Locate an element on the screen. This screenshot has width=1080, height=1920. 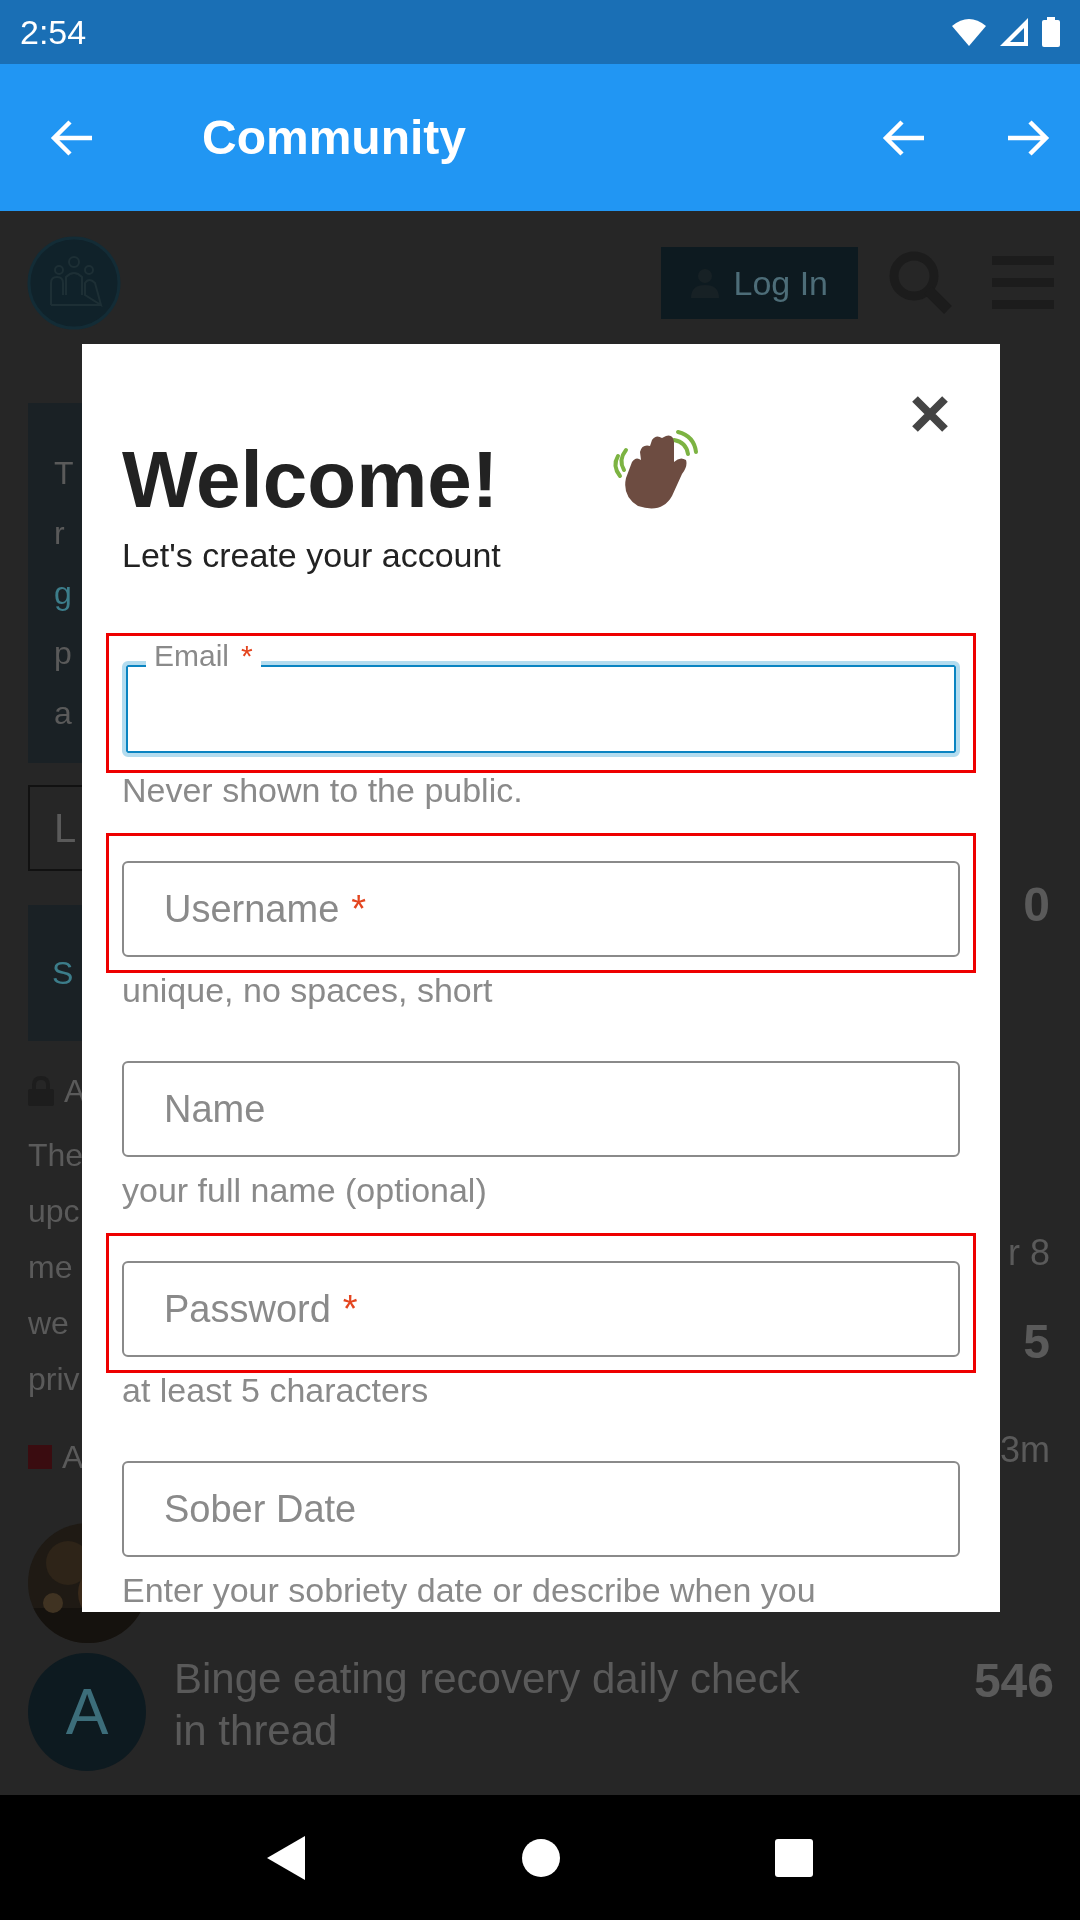
dialog-subtitle: Let's create your account is located at coordinates (312, 555).